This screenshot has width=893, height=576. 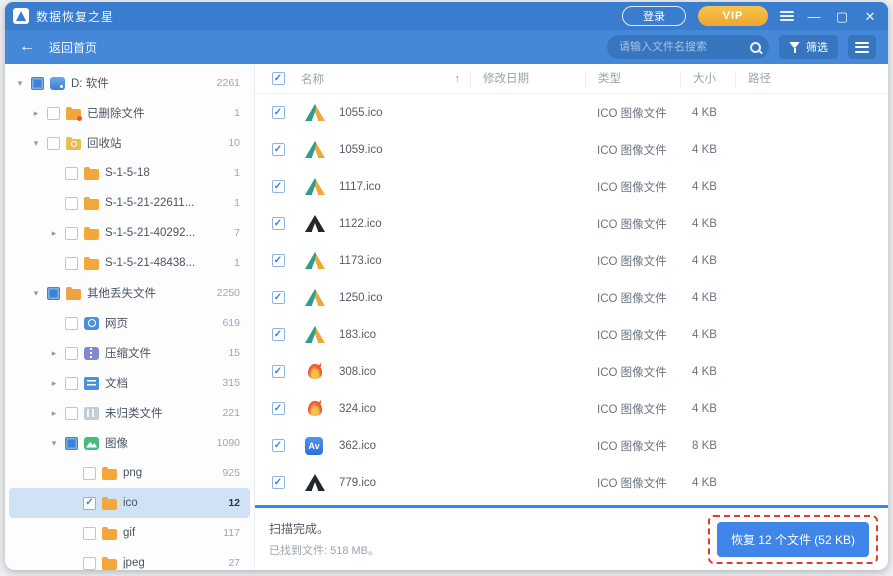 What do you see at coordinates (571, 223) in the screenshot?
I see `table-row: 1122.ico ICO 图像文件 4 KB` at bounding box center [571, 223].